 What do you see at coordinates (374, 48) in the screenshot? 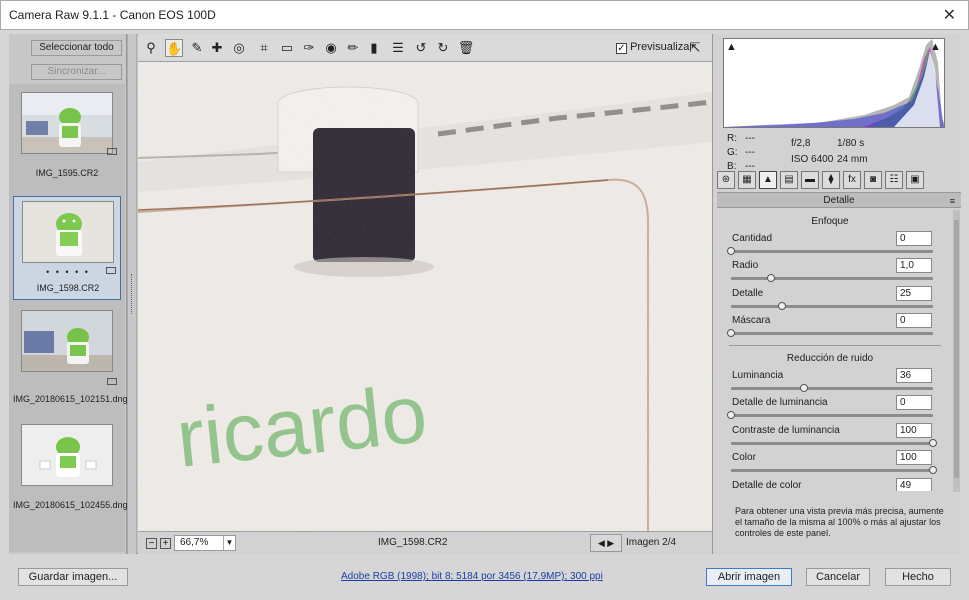
I see `graduated-filter-icon: ▮` at bounding box center [374, 48].